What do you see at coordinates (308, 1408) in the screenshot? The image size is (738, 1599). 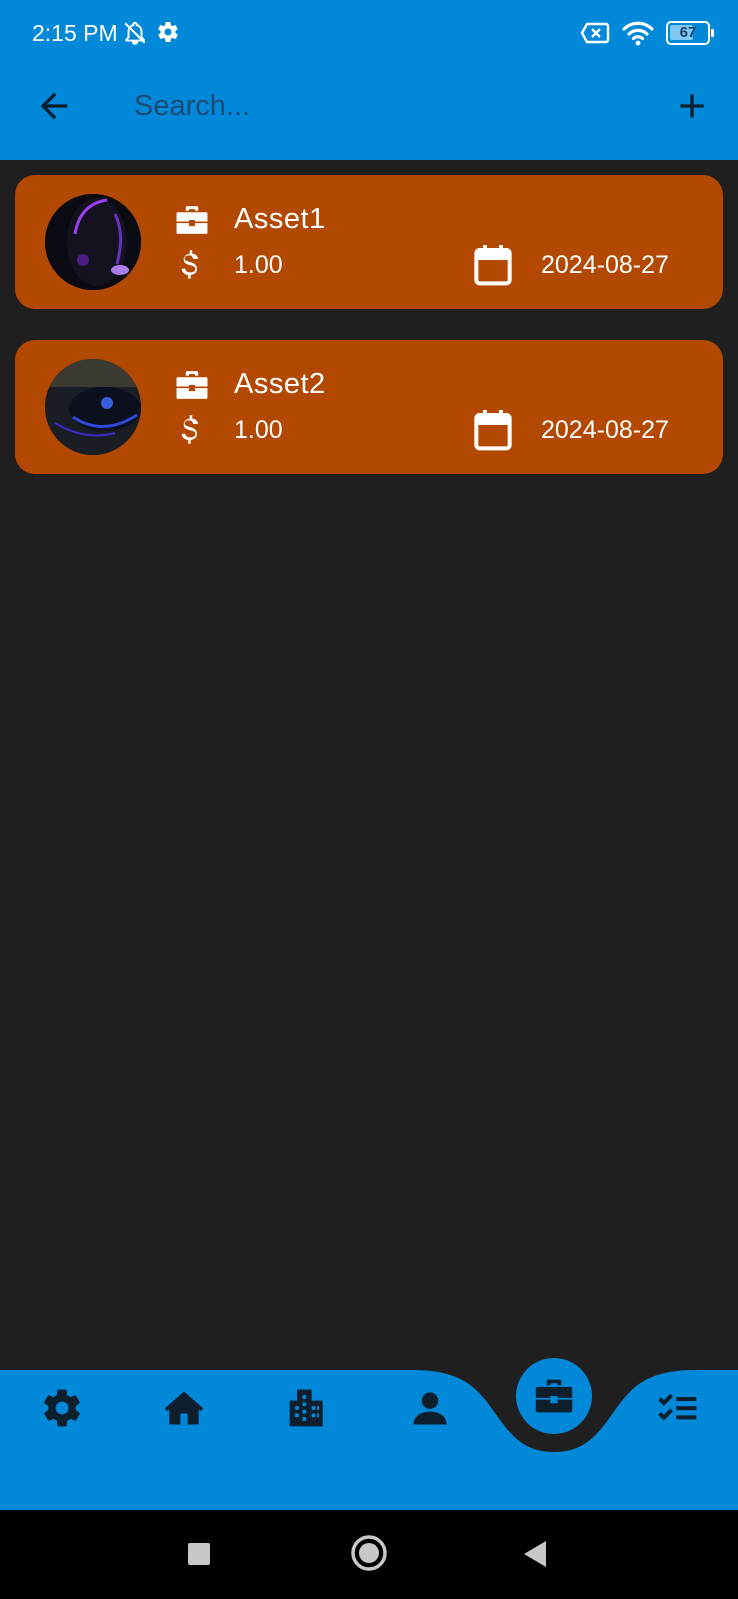 I see `nav-buildings` at bounding box center [308, 1408].